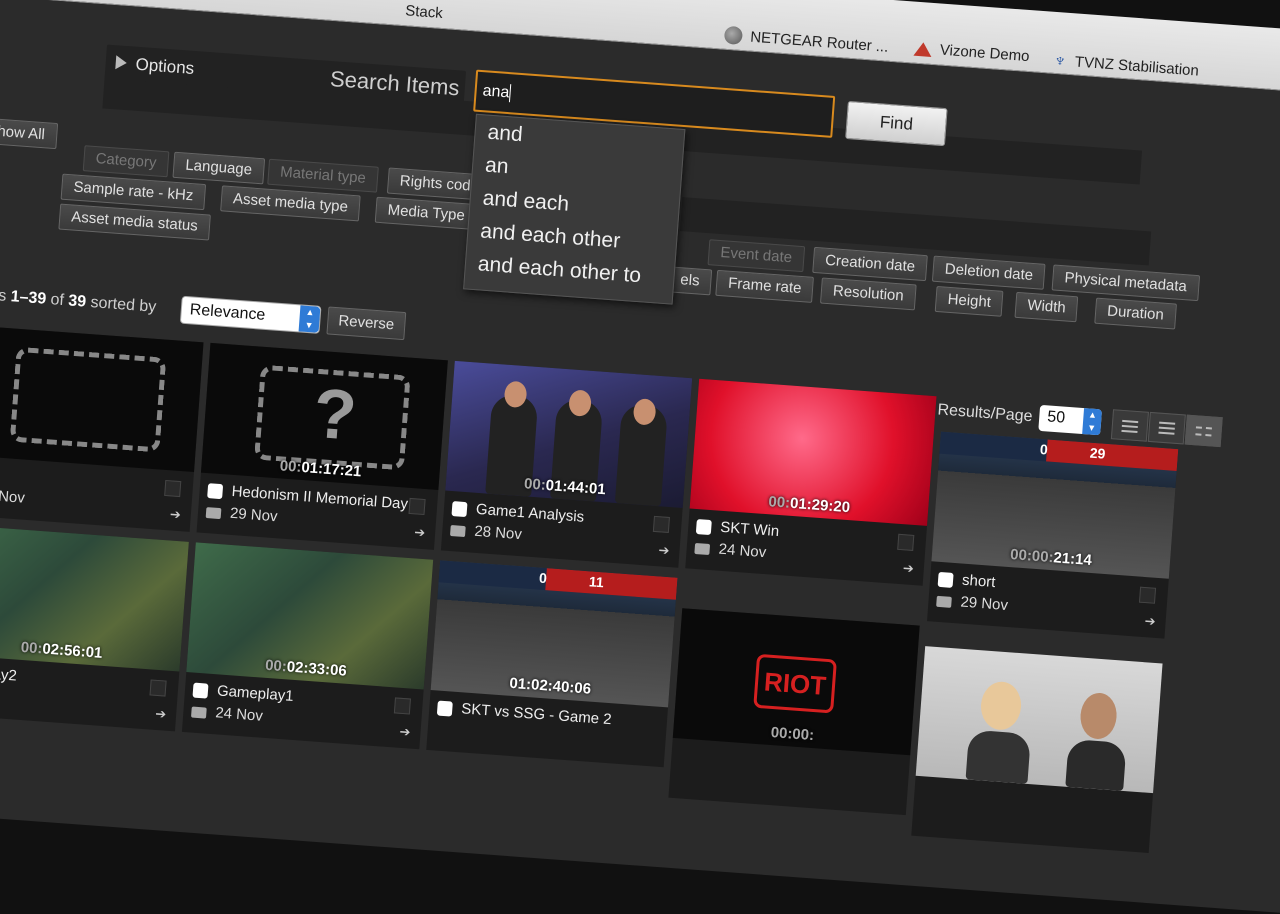 Image resolution: width=1280 pixels, height=914 pixels. Describe the element at coordinates (896, 123) in the screenshot. I see `find-button: Find` at that location.